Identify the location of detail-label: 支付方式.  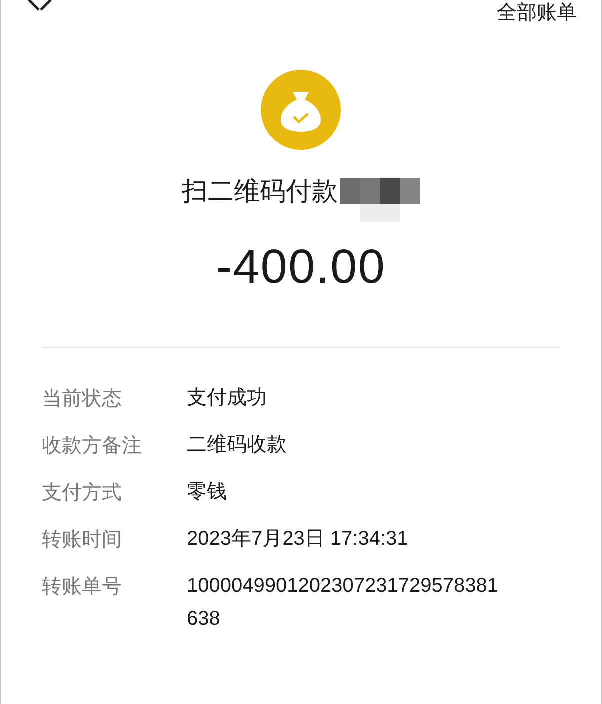
(82, 492).